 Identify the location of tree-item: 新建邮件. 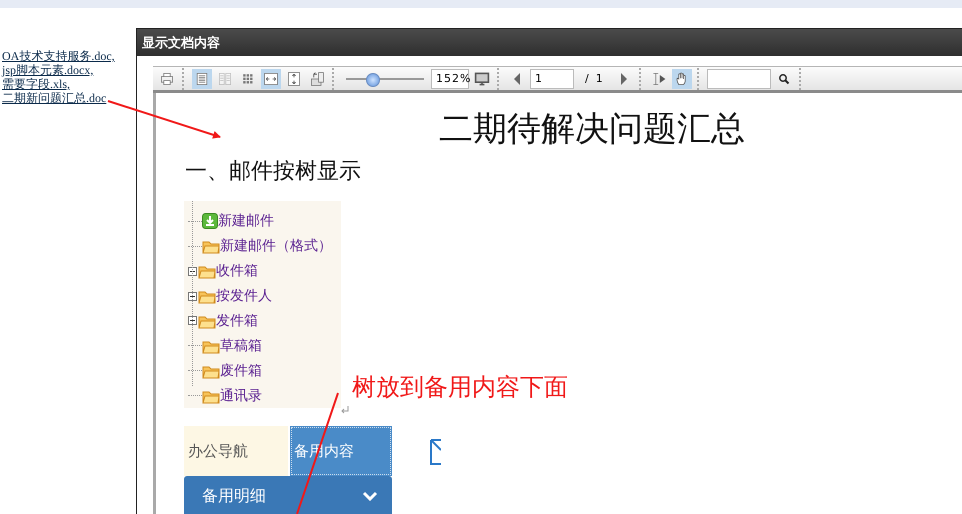
(246, 221).